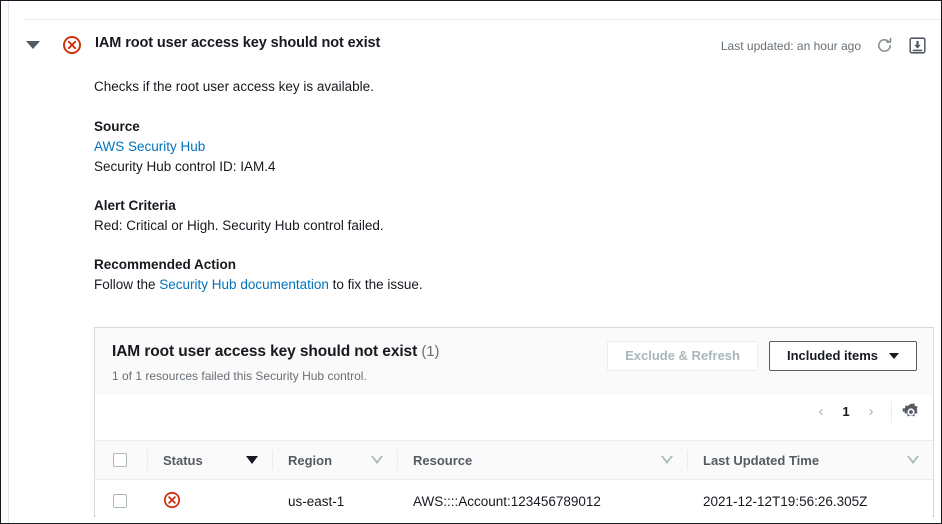  Describe the element at coordinates (785, 501) in the screenshot. I see `last-updated-time-value: 2021-12-12T19:56:26.305Z` at that location.